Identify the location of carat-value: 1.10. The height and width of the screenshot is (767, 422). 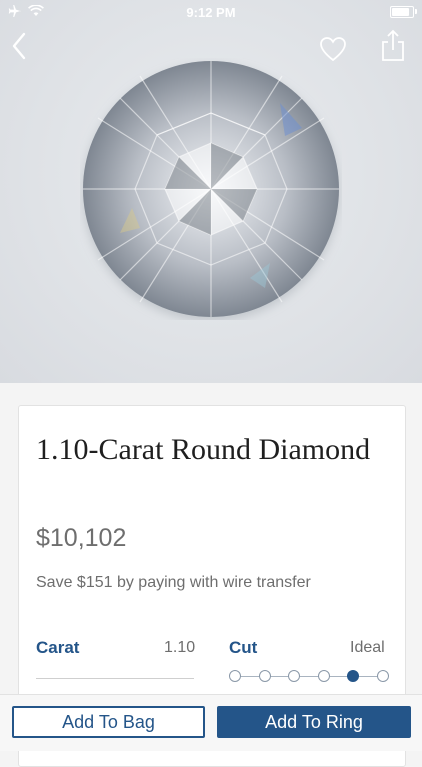
(180, 647).